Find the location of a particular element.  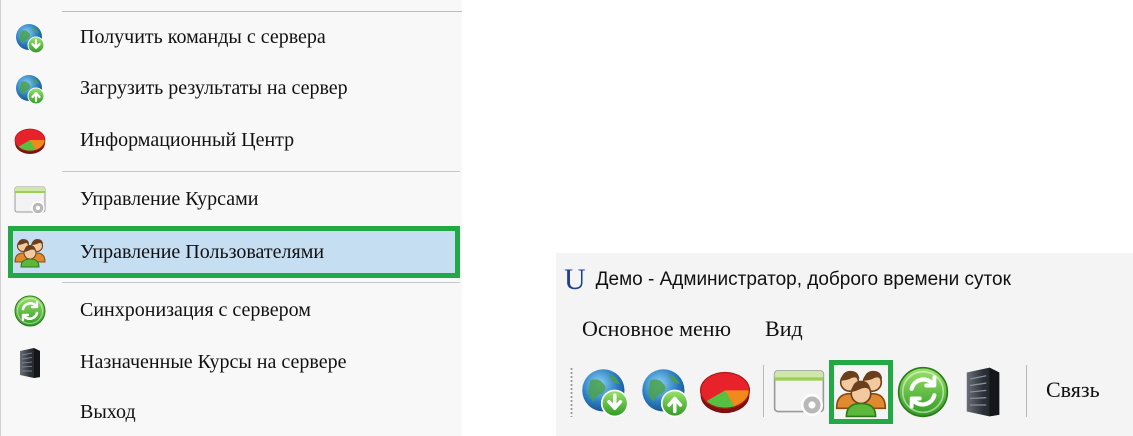

toolbar-connection-link: Связь is located at coordinates (1073, 390).